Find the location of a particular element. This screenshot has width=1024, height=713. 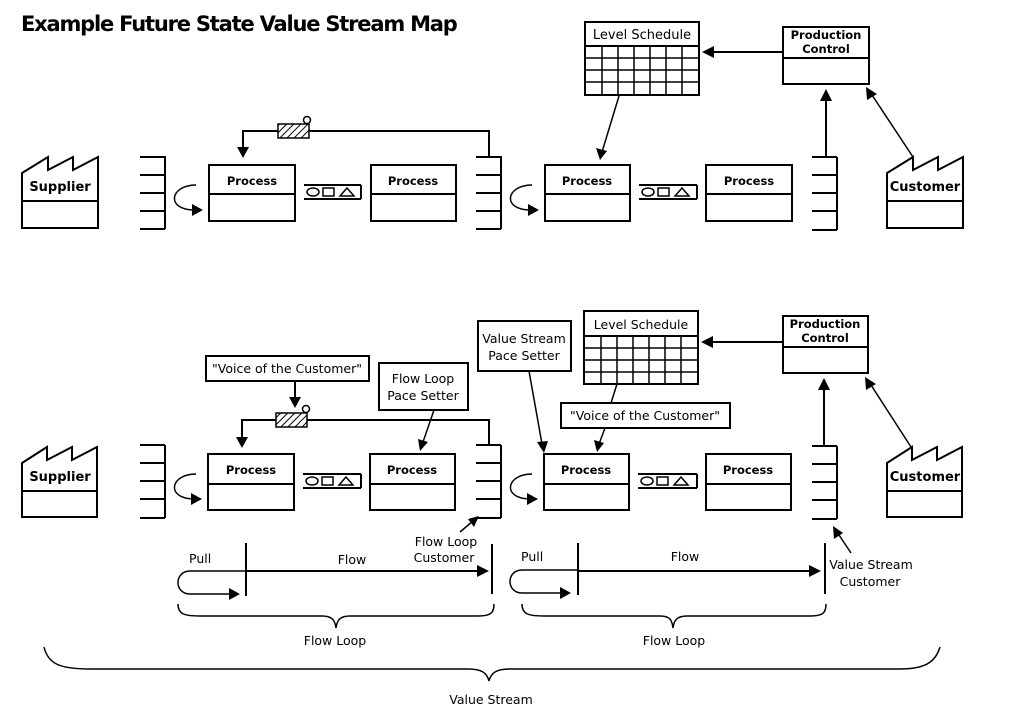

value-stream-label: Value Stream is located at coordinates (491, 699).